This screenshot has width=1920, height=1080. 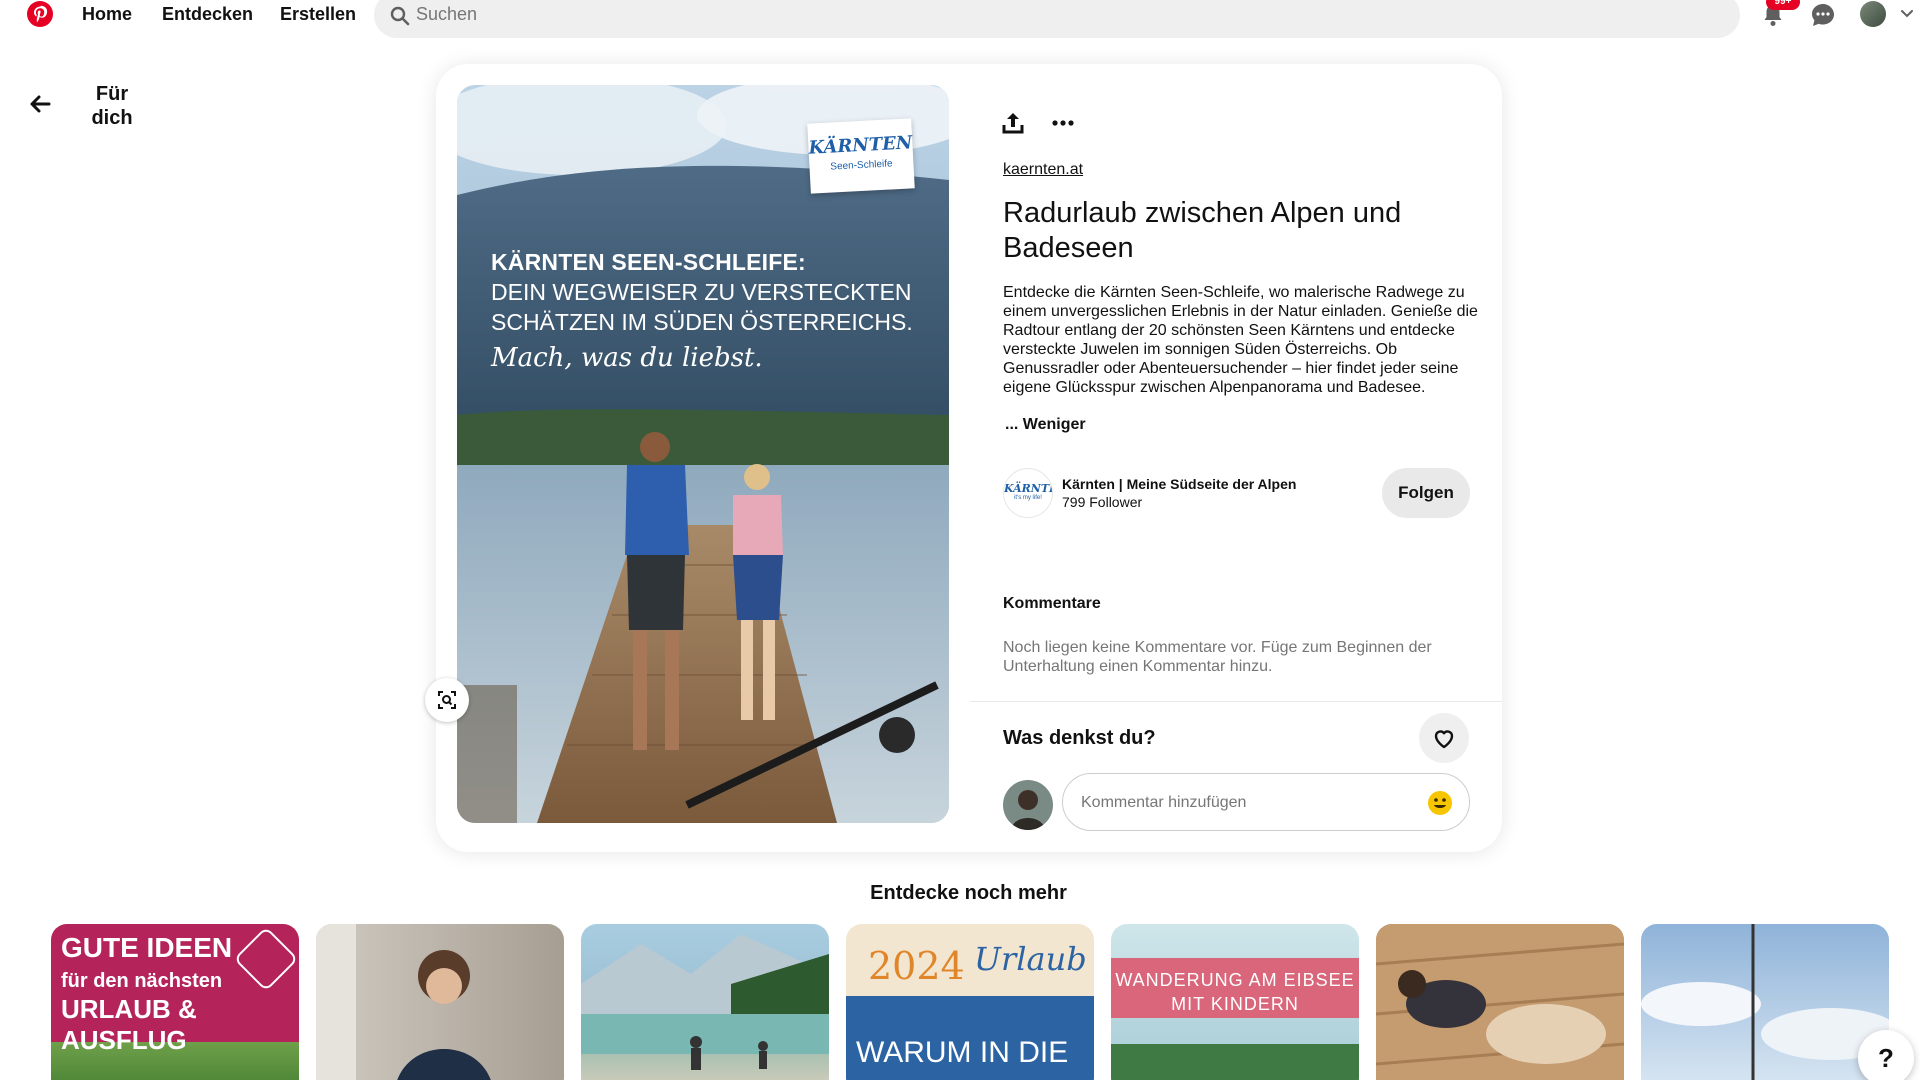 I want to click on kaernten-logo: KÄRNTEN Seen-Schleife, so click(x=861, y=156).